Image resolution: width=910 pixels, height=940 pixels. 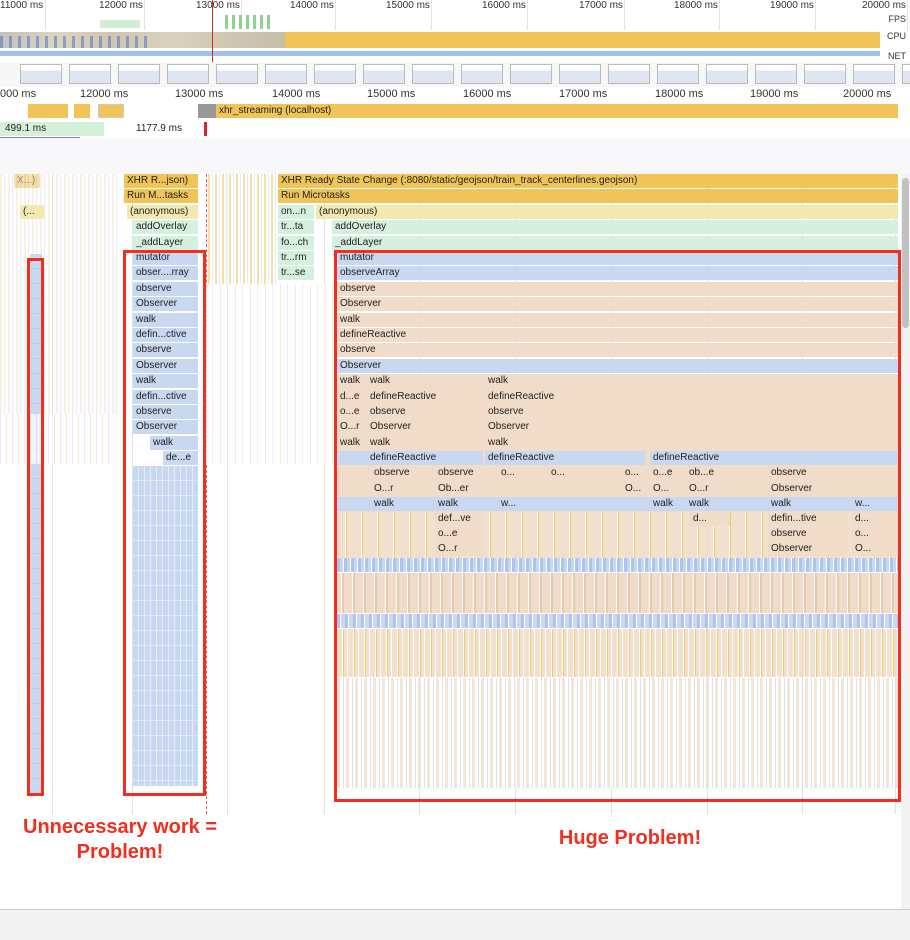 What do you see at coordinates (867, 94) in the screenshot?
I see `ruler-tick: 20000 ms` at bounding box center [867, 94].